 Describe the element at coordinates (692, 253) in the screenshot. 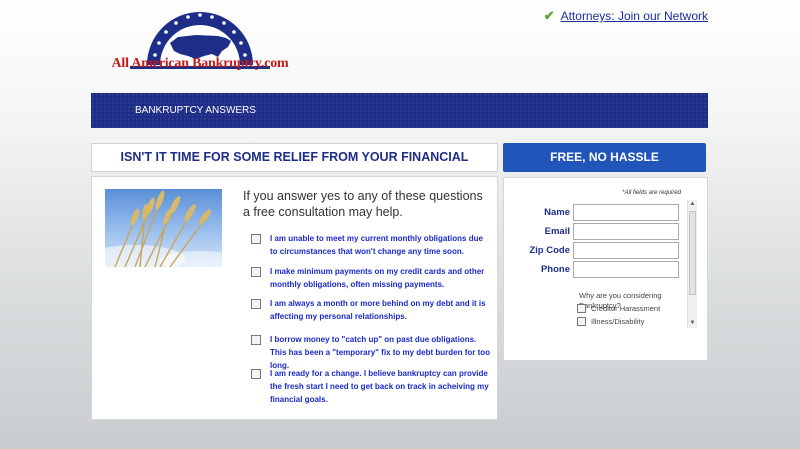

I see `scrollbar-thumb` at that location.